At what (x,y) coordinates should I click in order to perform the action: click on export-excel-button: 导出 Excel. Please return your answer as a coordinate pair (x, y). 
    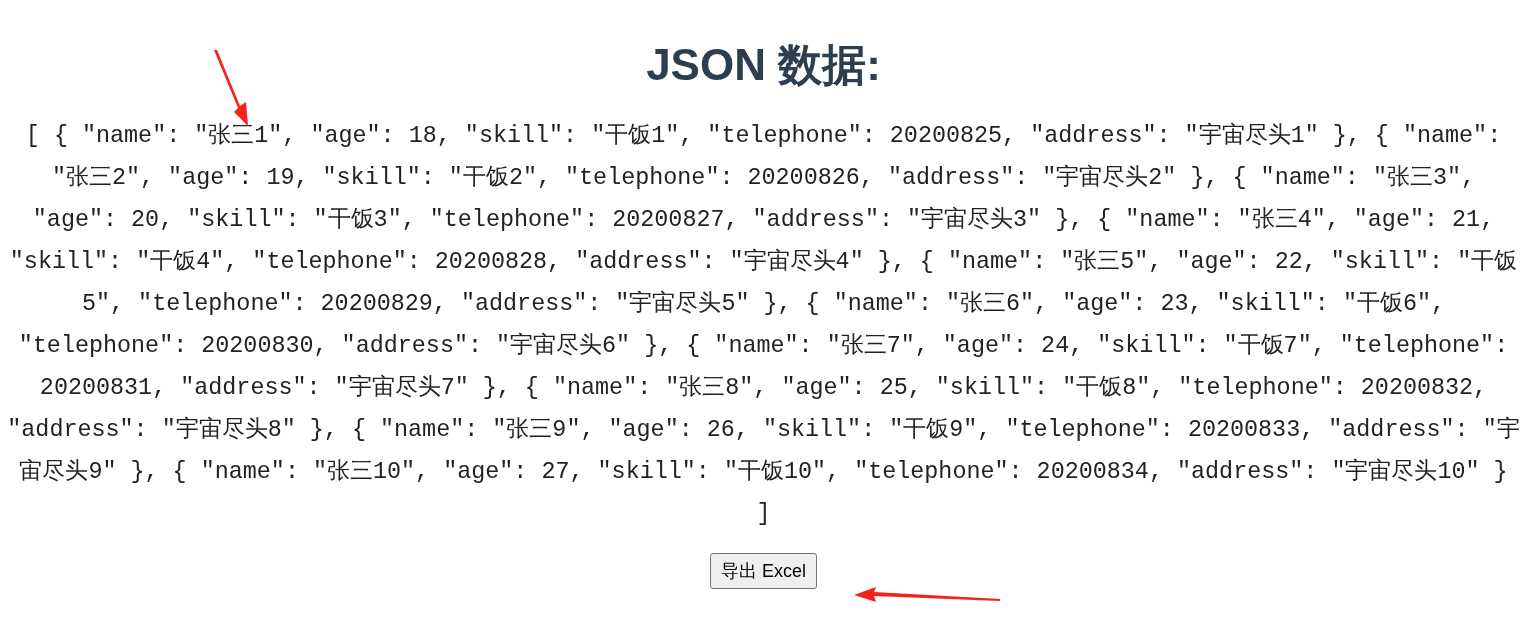
    Looking at the image, I should click on (763, 571).